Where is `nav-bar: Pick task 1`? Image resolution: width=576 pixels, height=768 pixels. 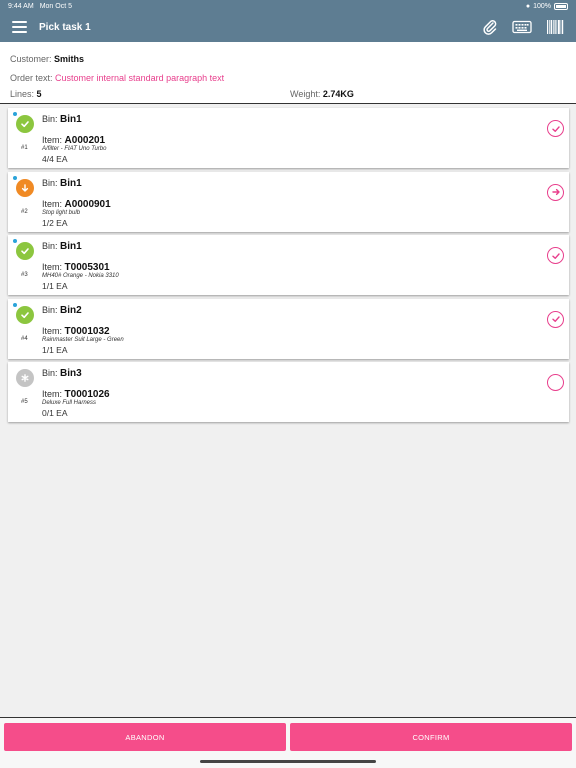
nav-bar: Pick task 1 is located at coordinates (288, 27).